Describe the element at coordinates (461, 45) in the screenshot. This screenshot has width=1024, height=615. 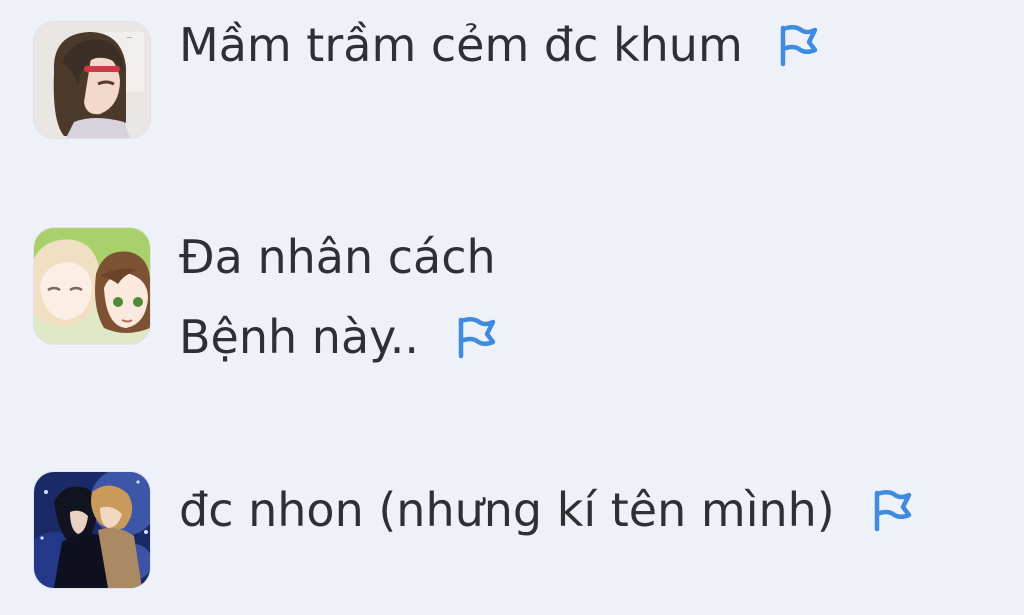
I see `comment-line: Mầm trầm cẻm đc khum` at that location.